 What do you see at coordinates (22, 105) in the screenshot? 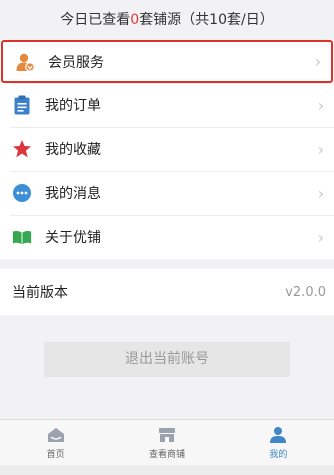
I see `clipboard-icon` at bounding box center [22, 105].